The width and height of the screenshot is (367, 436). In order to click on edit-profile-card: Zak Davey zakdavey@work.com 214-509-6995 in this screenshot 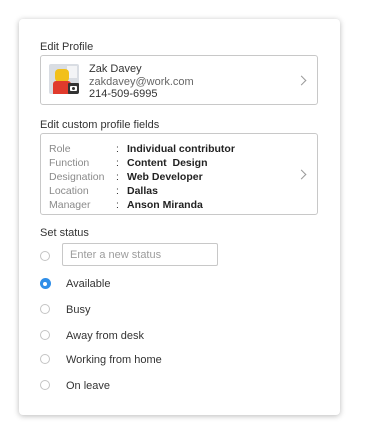, I will do `click(179, 80)`.